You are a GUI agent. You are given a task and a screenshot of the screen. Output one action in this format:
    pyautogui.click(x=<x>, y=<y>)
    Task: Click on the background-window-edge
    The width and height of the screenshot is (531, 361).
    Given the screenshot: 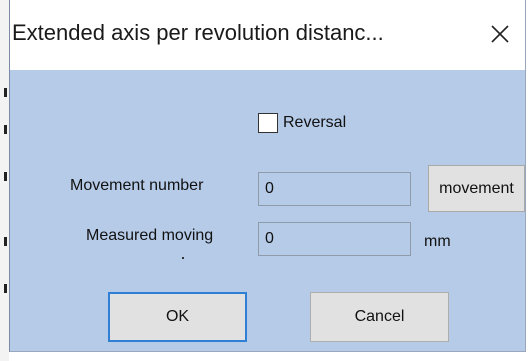 What is the action you would take?
    pyautogui.click(x=4, y=180)
    